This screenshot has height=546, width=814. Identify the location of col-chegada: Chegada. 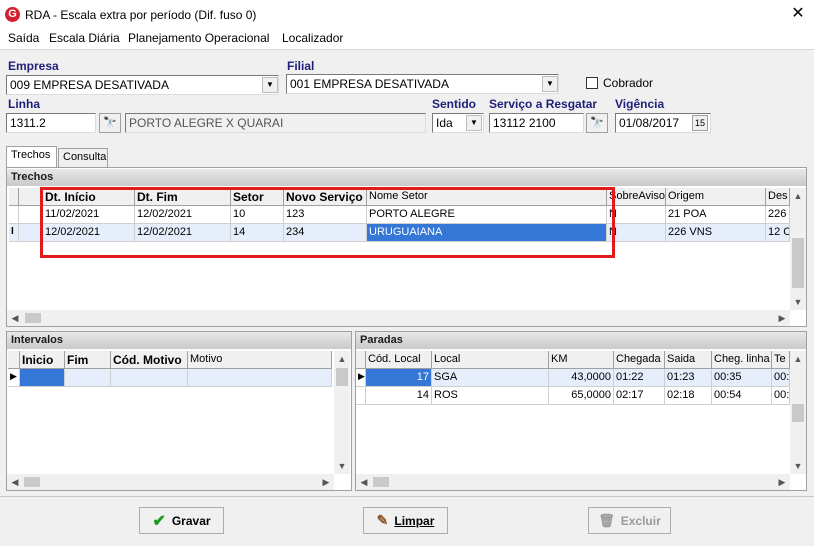
(639, 360).